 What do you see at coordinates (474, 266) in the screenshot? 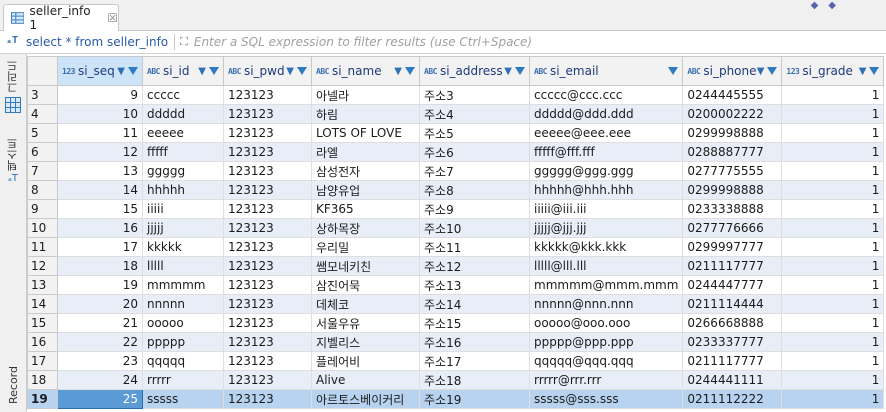
I see `cell-si-address: 주소12` at bounding box center [474, 266].